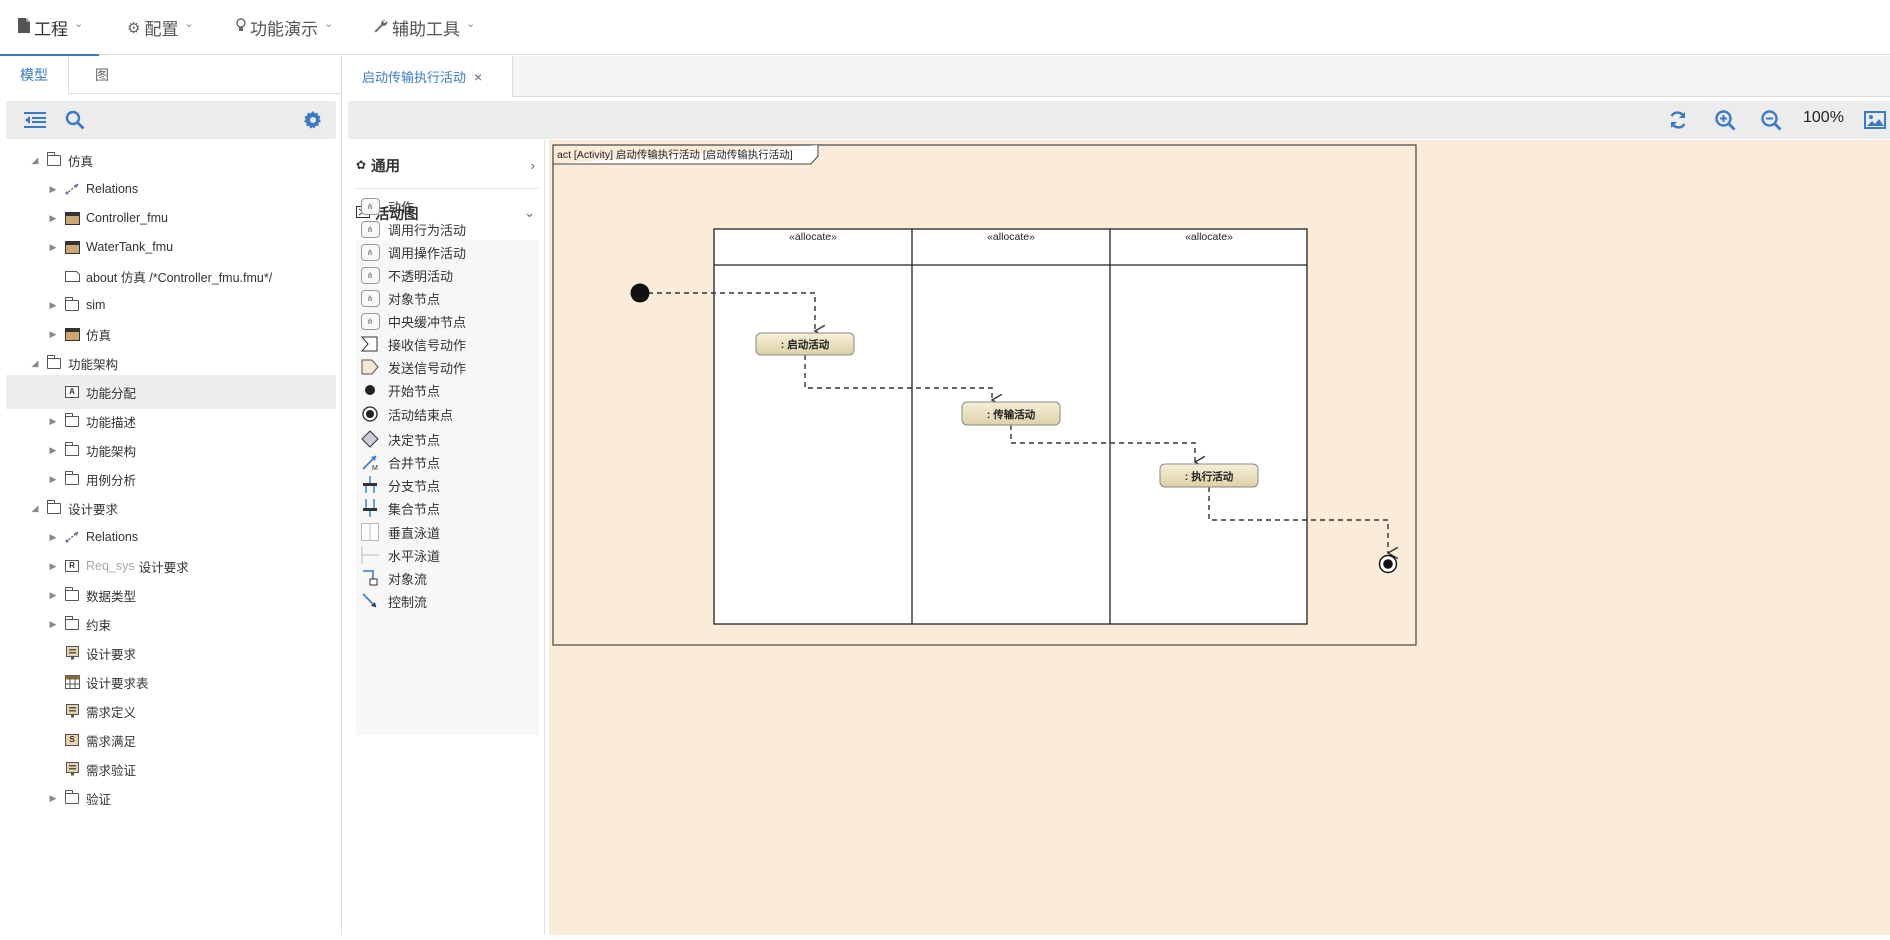  I want to click on palette-item-label: 不透明活动, so click(421, 276).